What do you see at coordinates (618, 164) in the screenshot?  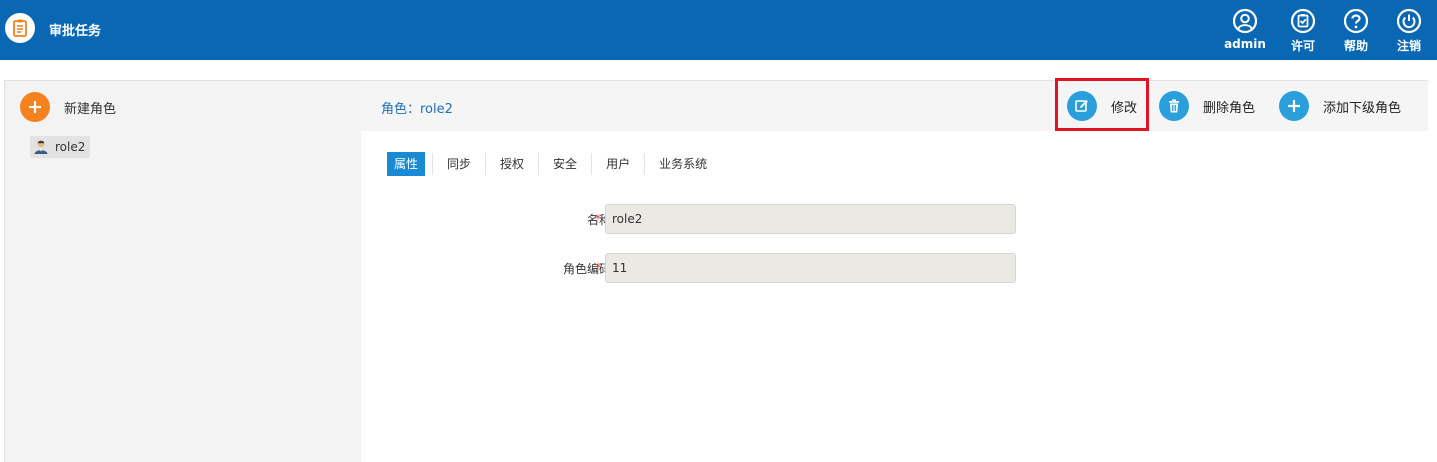 I see `tab-users: 用户` at bounding box center [618, 164].